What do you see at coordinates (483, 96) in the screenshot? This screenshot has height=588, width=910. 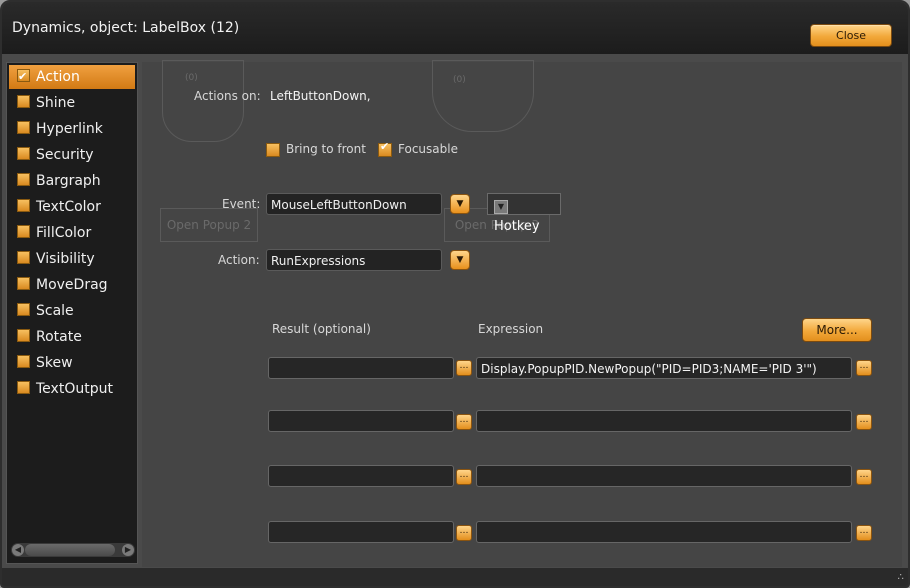 I see `background-tank-right: (0)` at bounding box center [483, 96].